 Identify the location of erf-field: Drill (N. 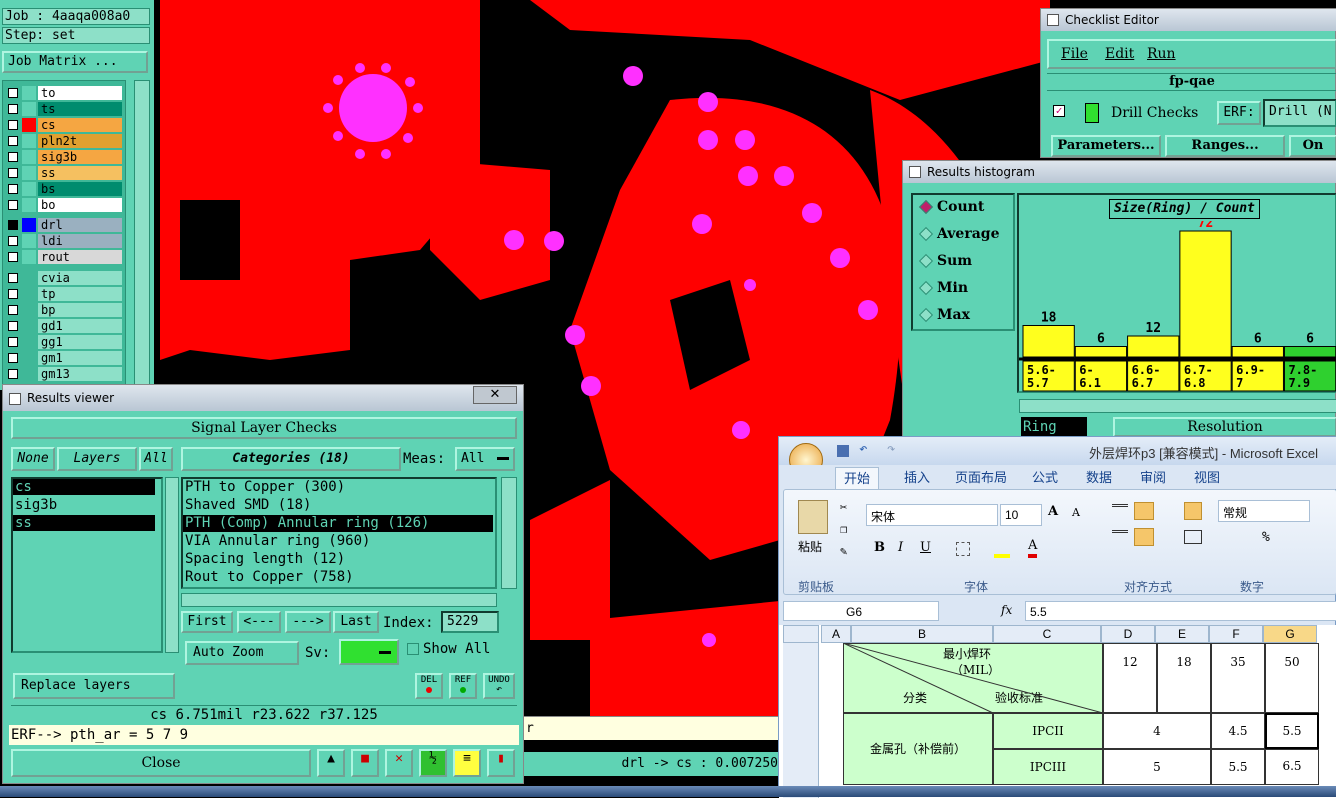
(1299, 113).